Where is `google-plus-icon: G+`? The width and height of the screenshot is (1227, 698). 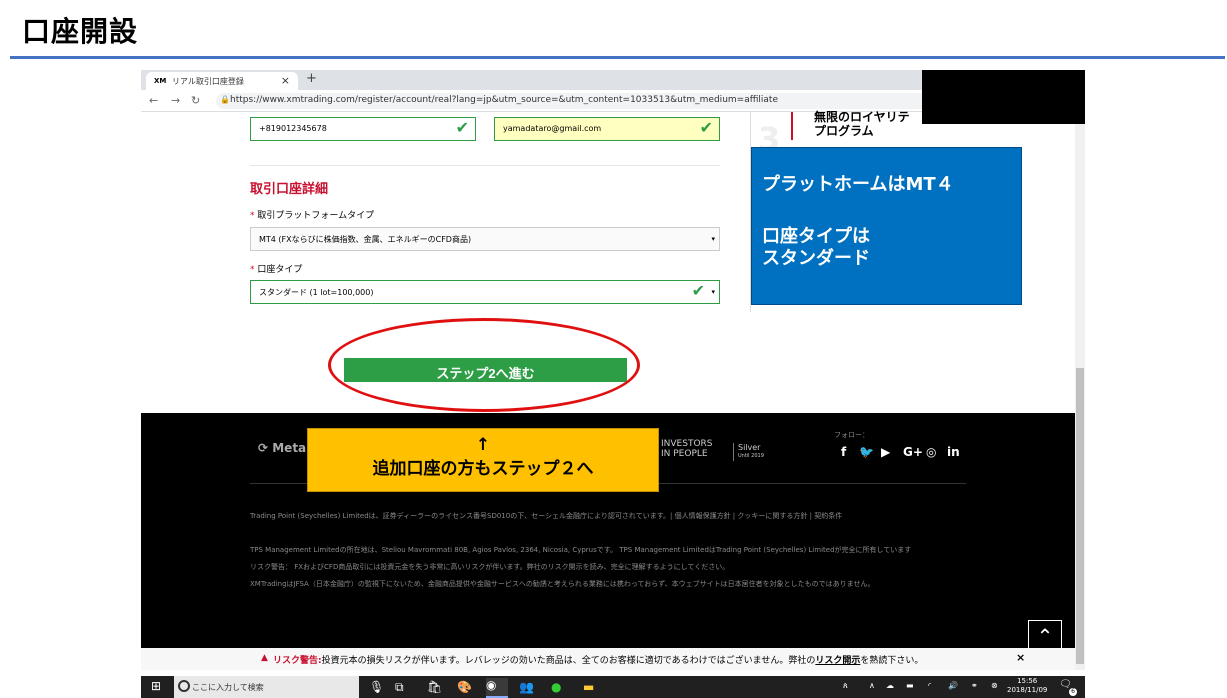 google-plus-icon: G+ is located at coordinates (913, 452).